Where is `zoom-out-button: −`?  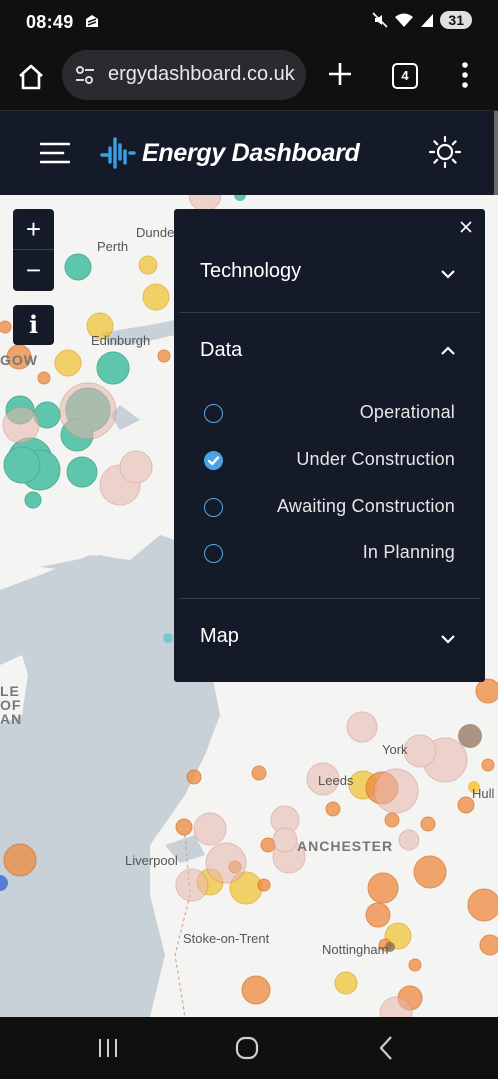
zoom-out-button: − is located at coordinates (33, 270).